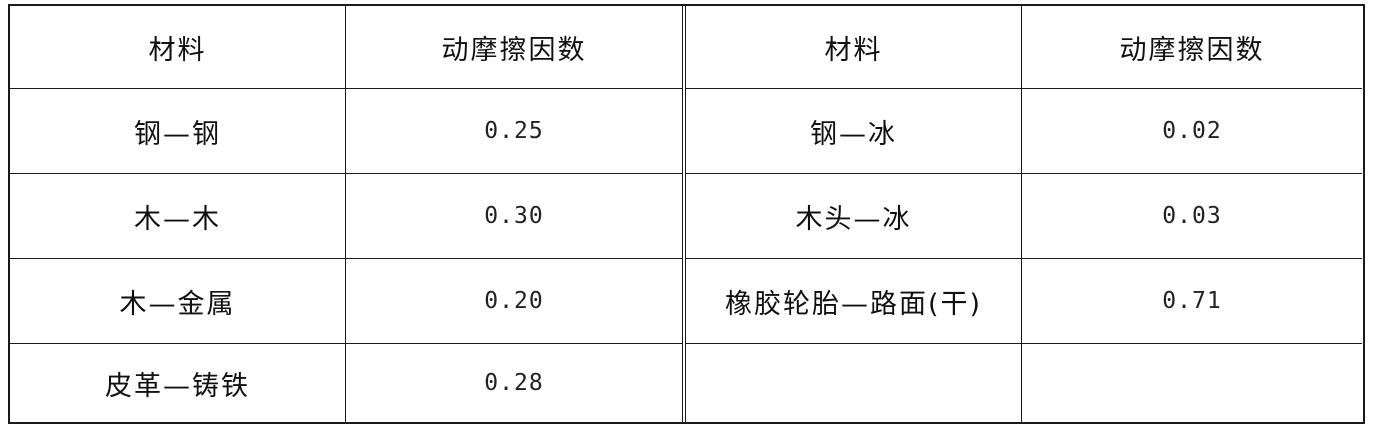 The width and height of the screenshot is (1373, 430). I want to click on table-cell-material: 木—木, so click(178, 216).